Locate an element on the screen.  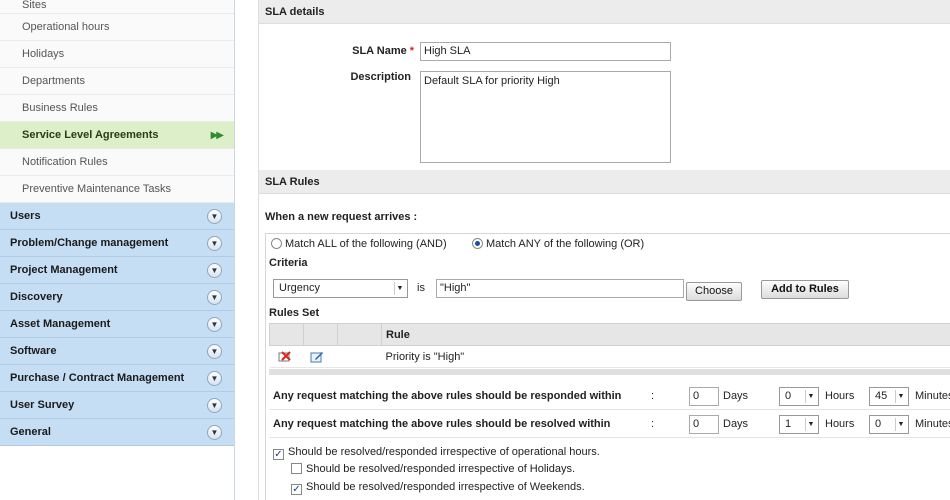
add-to-rules-button: Add to Rules is located at coordinates (805, 289).